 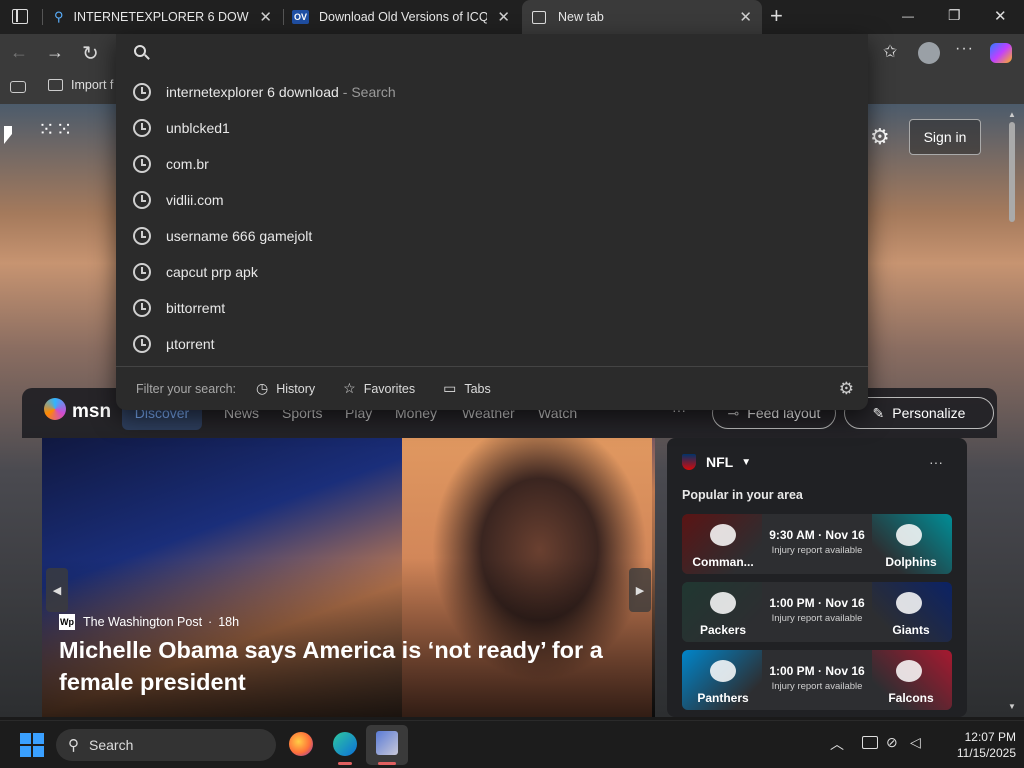 I want to click on suggestion-text: µtorrent, so click(x=190, y=344).